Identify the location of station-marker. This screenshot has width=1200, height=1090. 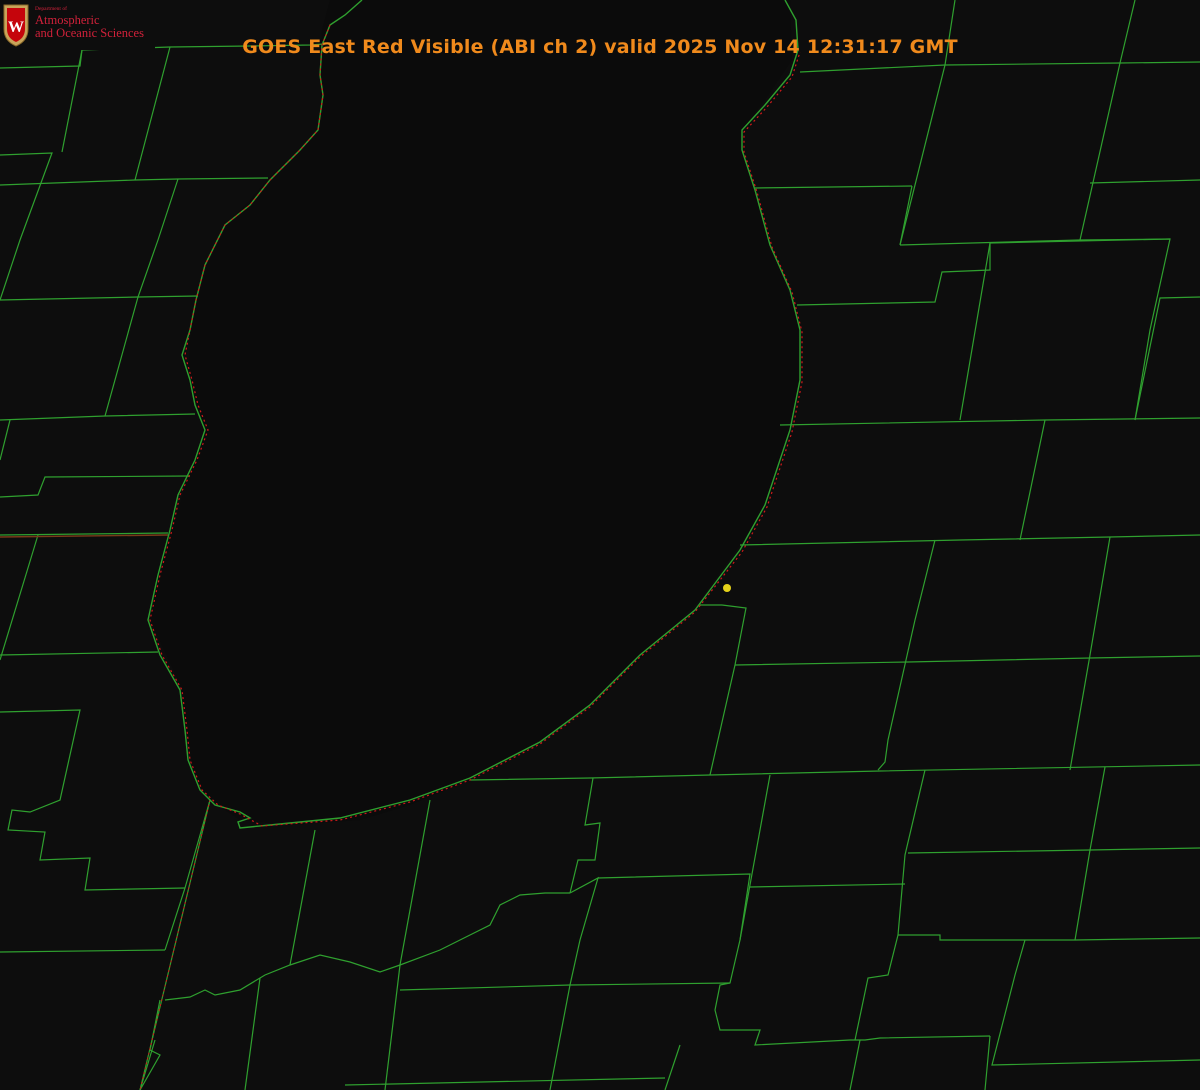
(727, 588).